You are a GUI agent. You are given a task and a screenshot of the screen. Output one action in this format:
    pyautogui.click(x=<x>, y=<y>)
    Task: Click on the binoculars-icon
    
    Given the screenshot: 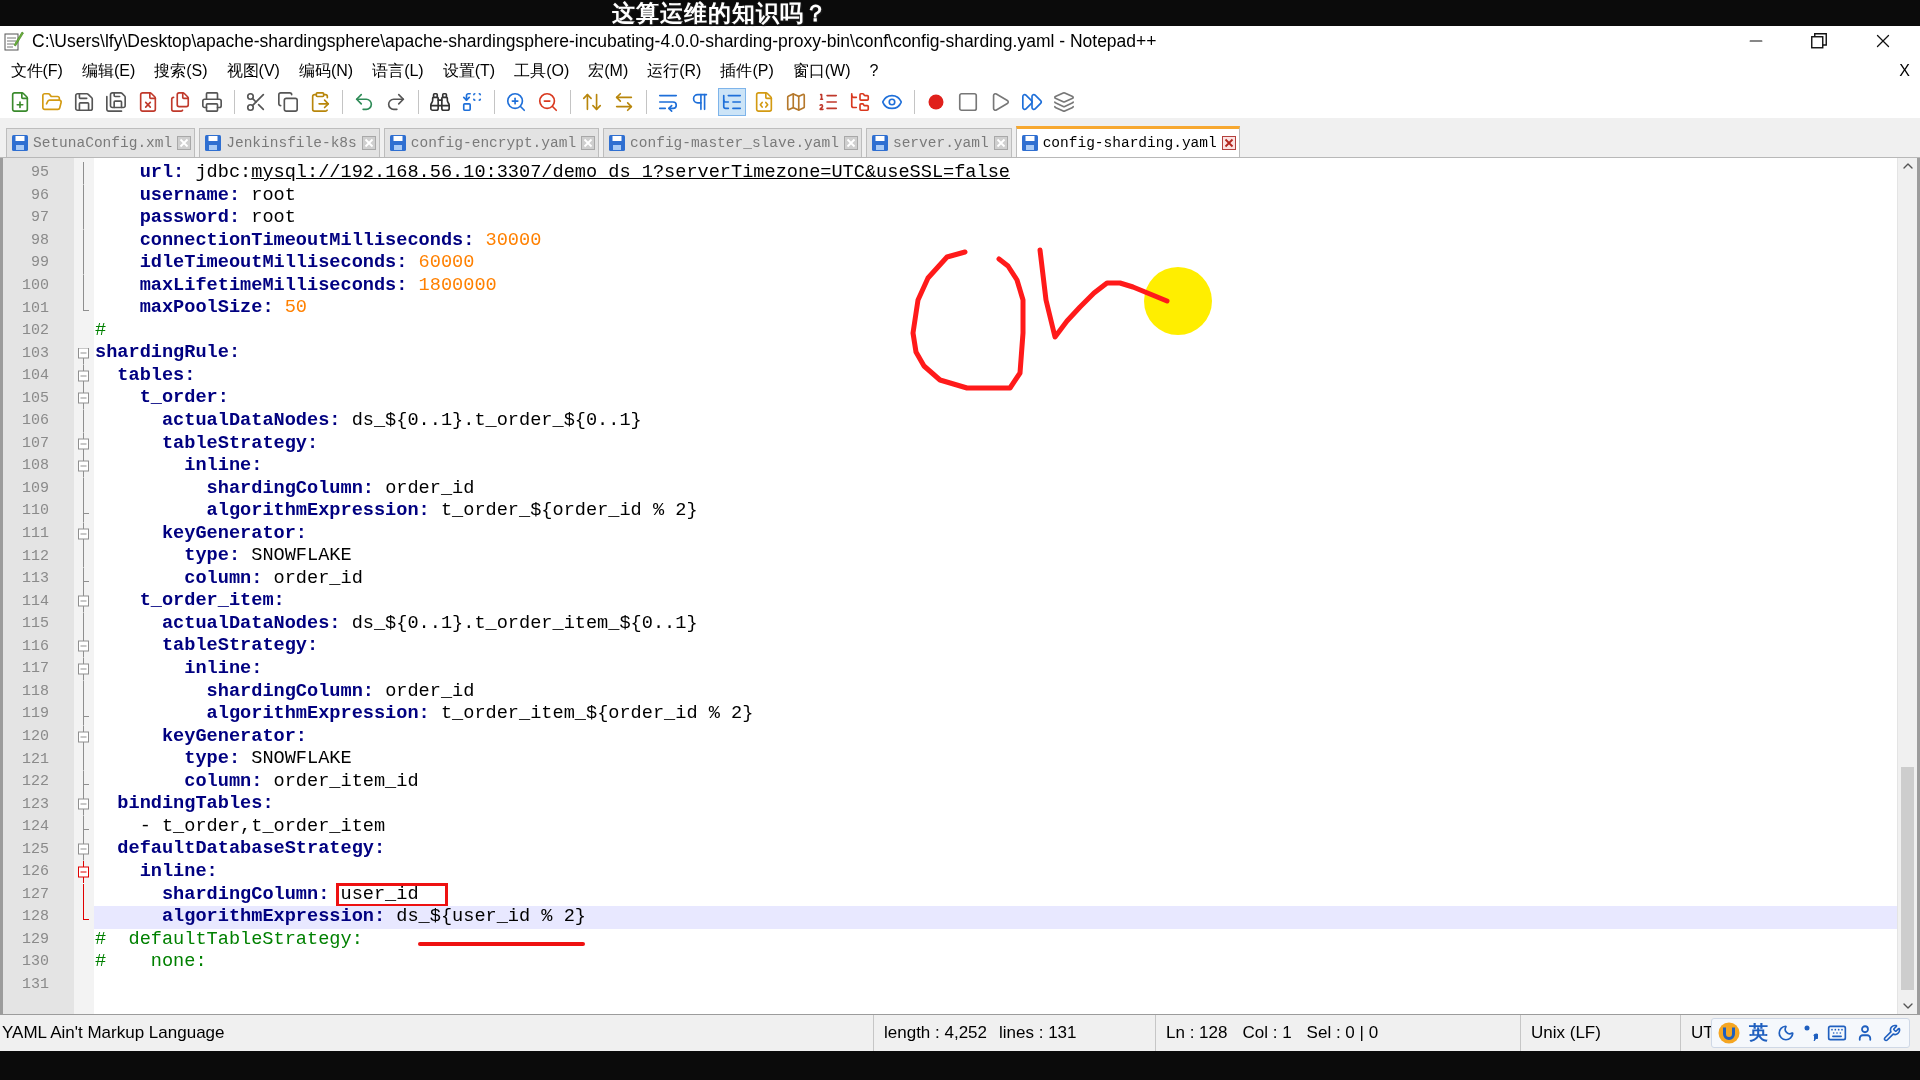 What is the action you would take?
    pyautogui.click(x=440, y=102)
    